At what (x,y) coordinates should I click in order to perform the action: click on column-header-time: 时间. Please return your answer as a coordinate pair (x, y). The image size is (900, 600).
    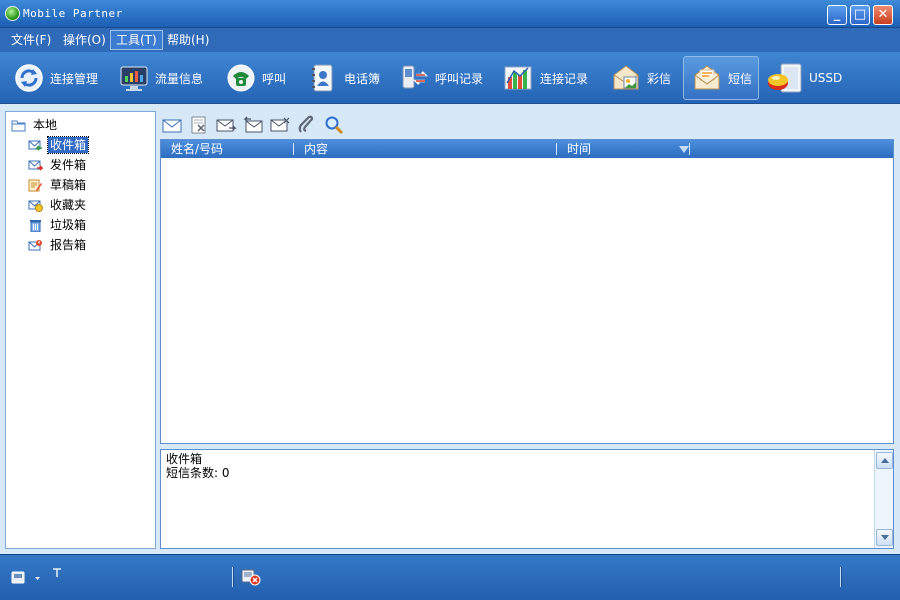
    Looking at the image, I should click on (579, 149).